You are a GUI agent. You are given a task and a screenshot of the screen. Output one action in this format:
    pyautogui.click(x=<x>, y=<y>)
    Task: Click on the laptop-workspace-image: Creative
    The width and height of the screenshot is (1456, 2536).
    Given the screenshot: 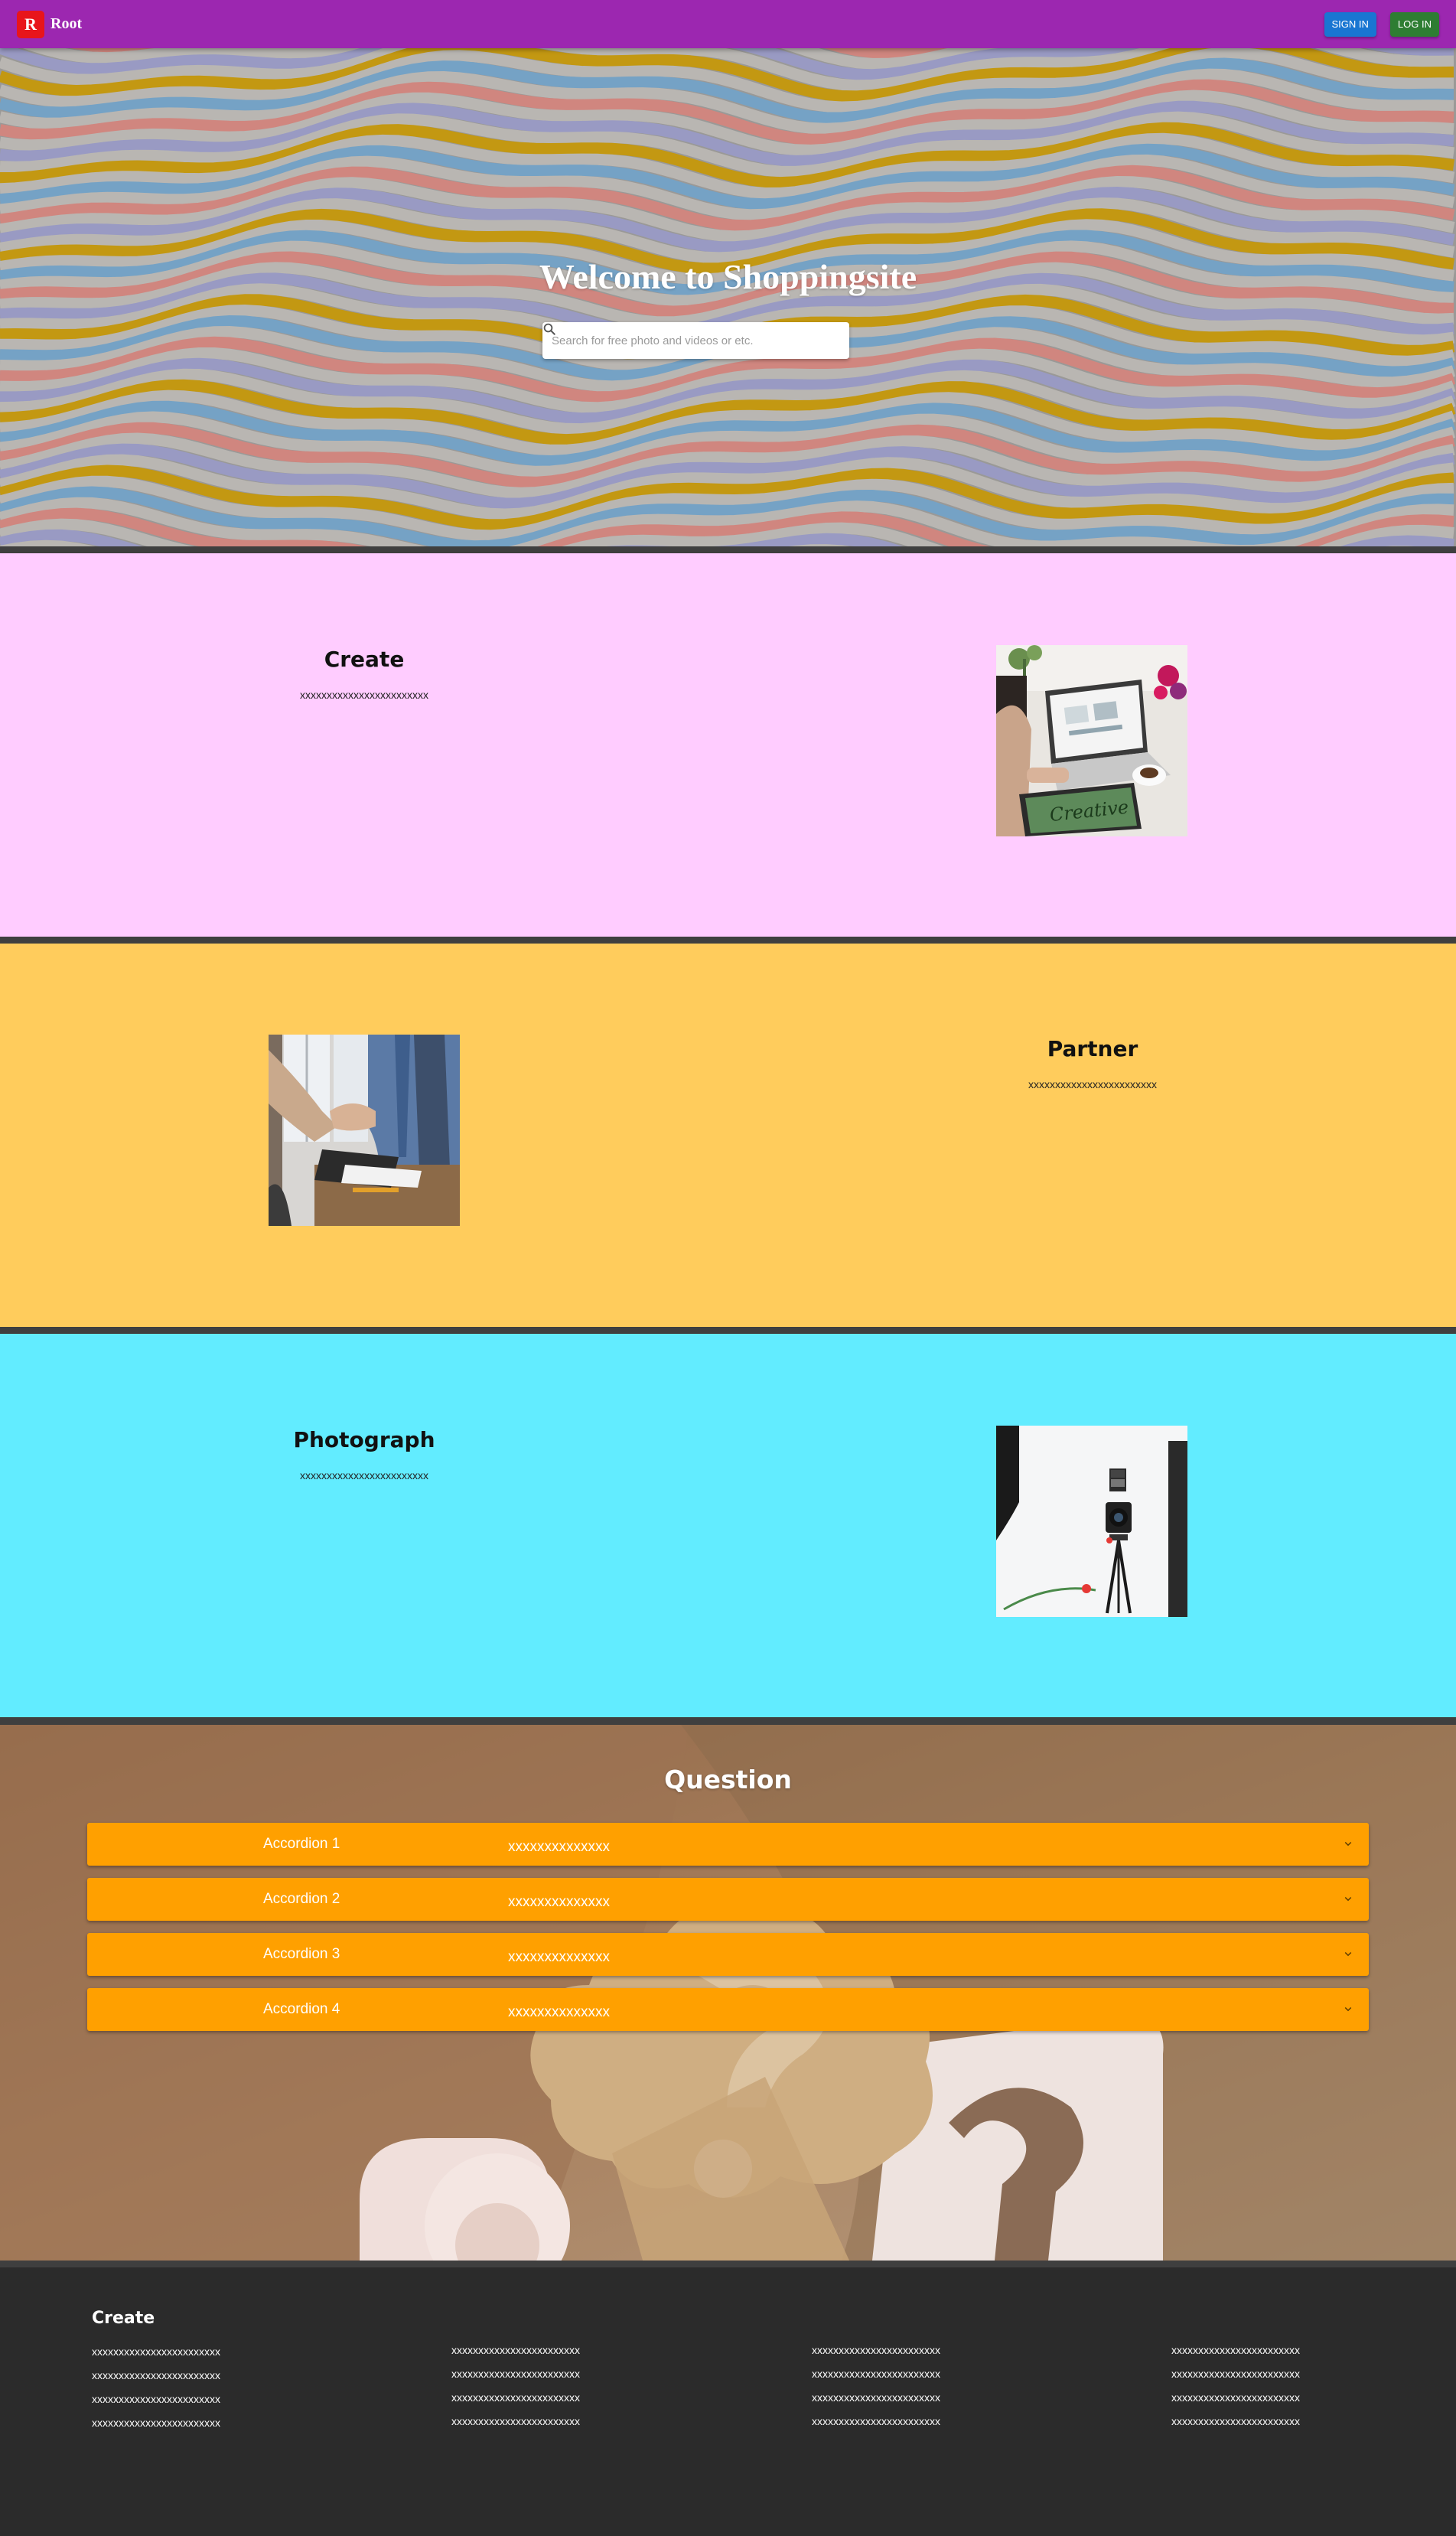 What is the action you would take?
    pyautogui.click(x=1091, y=740)
    